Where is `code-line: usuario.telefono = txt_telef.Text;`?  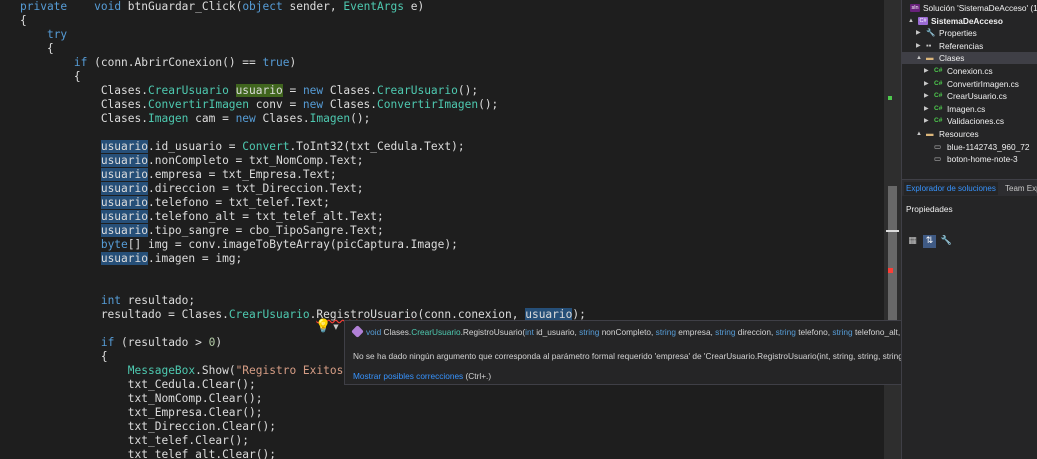 code-line: usuario.telefono = txt_telef.Text; is located at coordinates (175, 203).